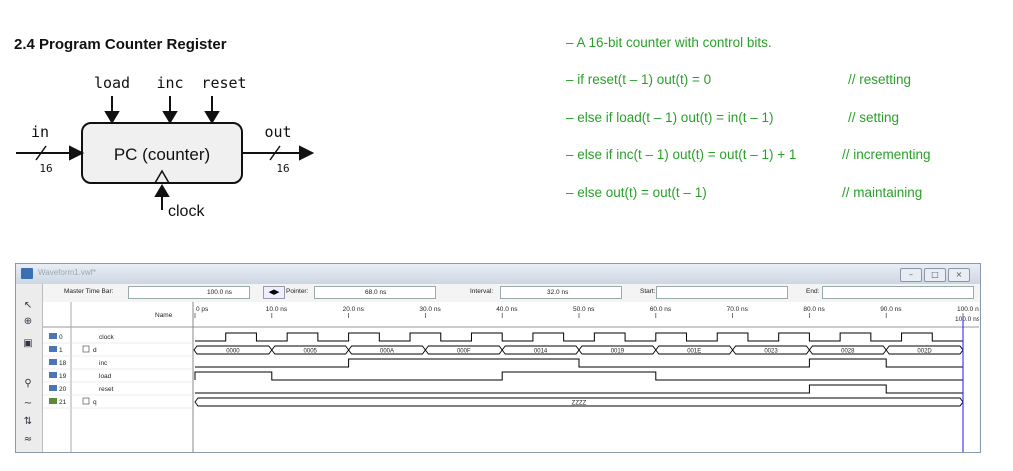 This screenshot has height=471, width=1013. Describe the element at coordinates (29, 368) in the screenshot. I see `waveform-toolbar: ↖ ⊕ ▣ ⚲ ∼ ⇅ ≈` at that location.